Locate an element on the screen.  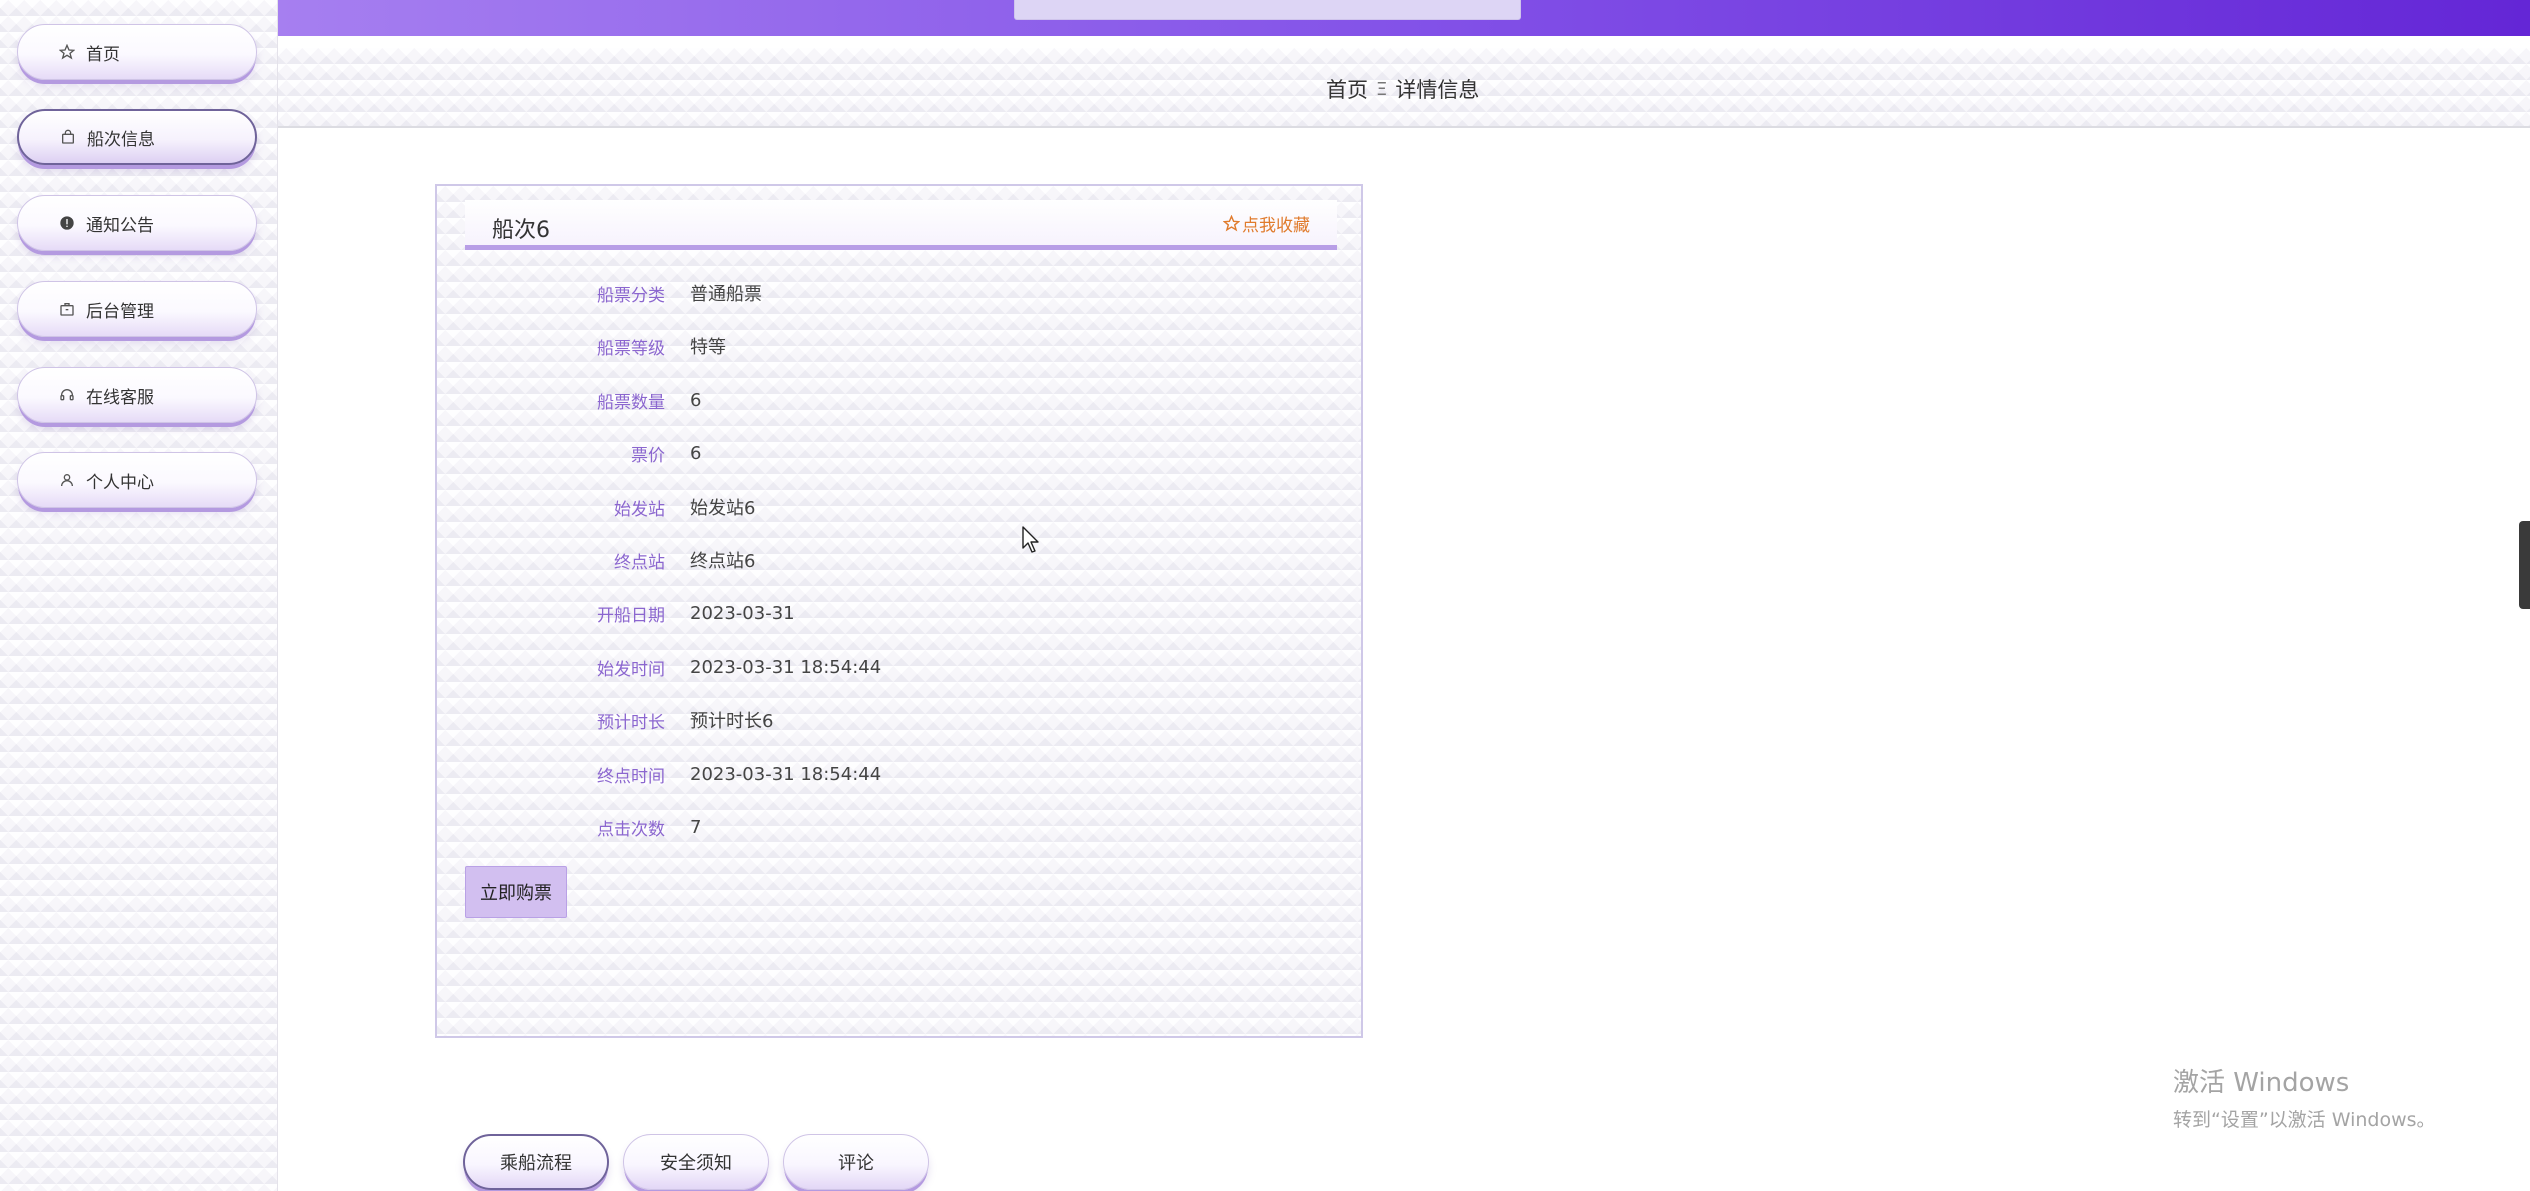
field-row: 船票等级 特等 is located at coordinates (887, 346).